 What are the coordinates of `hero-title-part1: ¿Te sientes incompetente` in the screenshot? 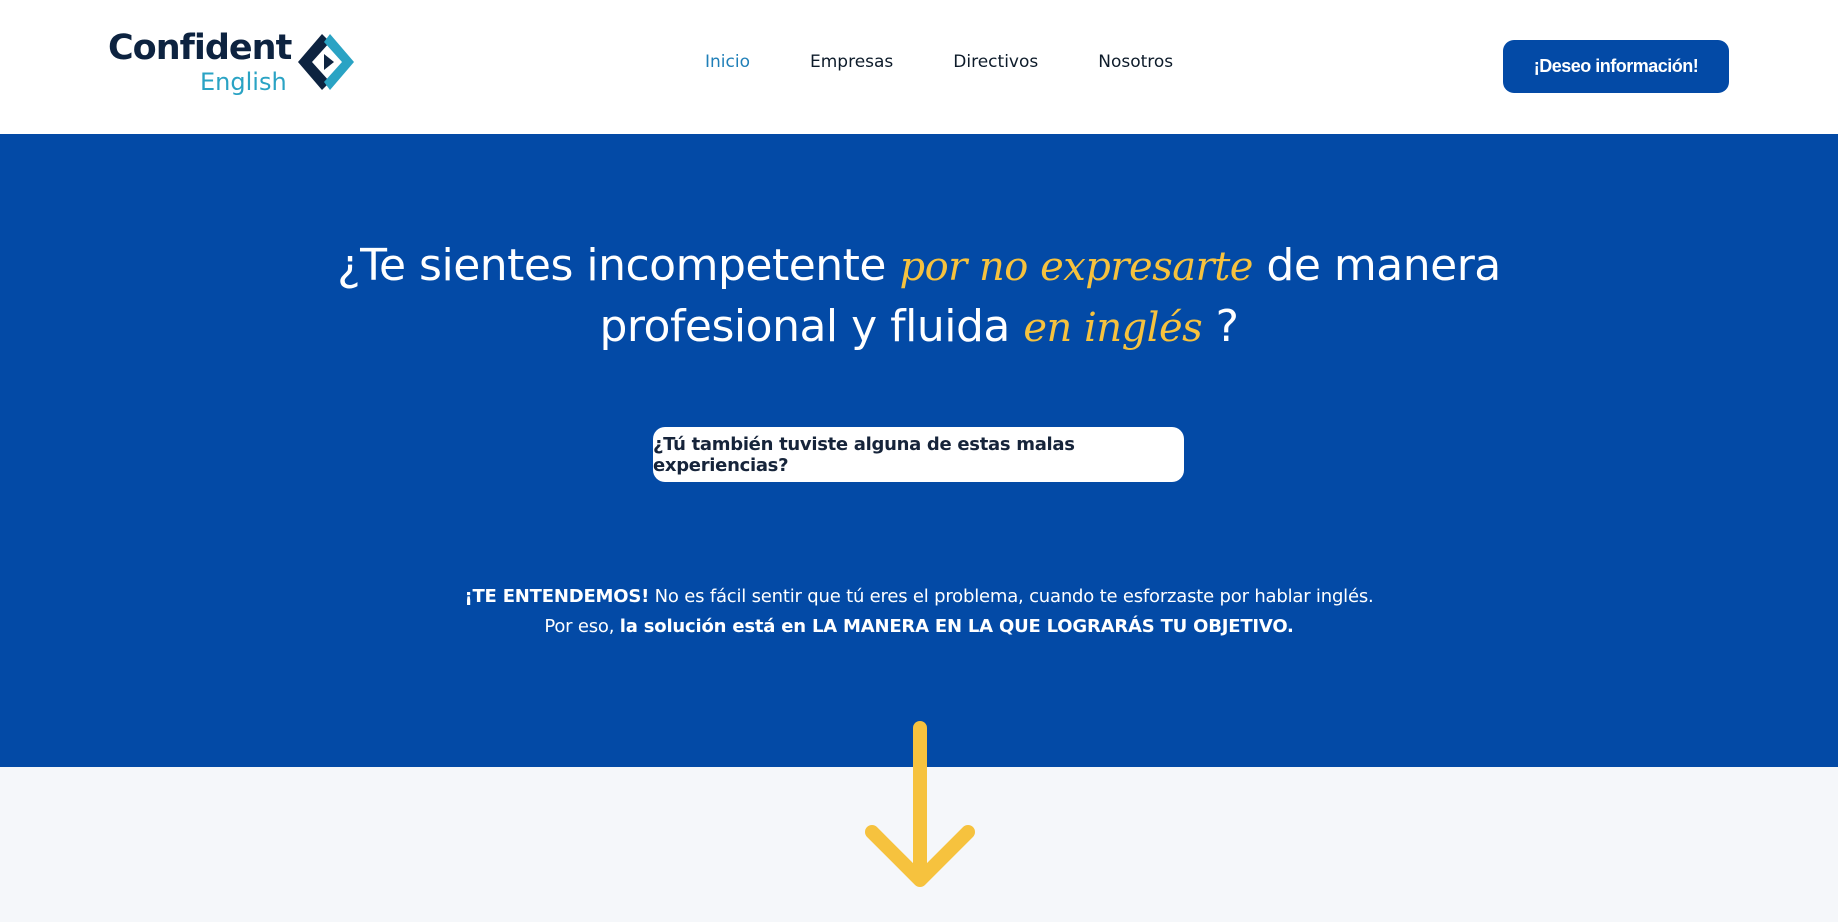 It's located at (618, 265).